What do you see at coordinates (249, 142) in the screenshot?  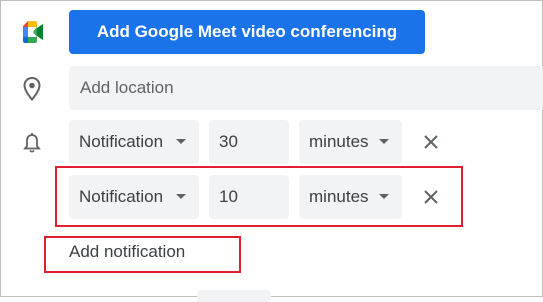 I see `notification-value-input: 30` at bounding box center [249, 142].